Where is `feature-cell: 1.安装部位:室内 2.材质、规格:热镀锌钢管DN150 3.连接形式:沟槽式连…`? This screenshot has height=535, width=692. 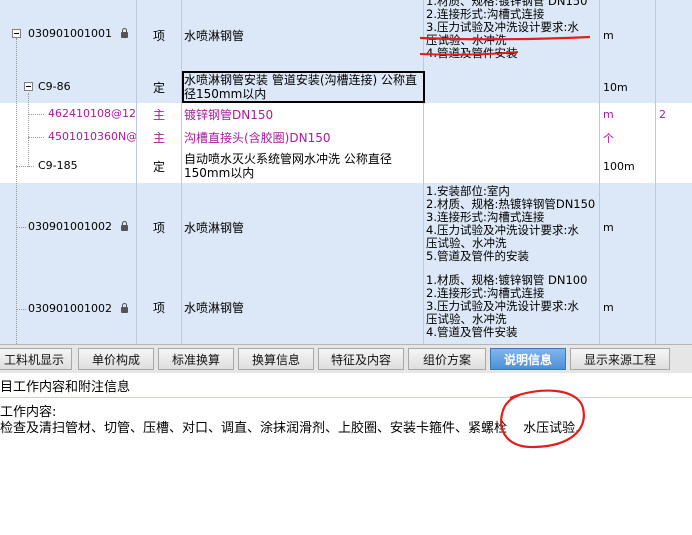
feature-cell: 1.安装部位:室内 2.材质、规格:热镀锌钢管DN150 3.连接形式:沟槽式连… is located at coordinates (512, 227).